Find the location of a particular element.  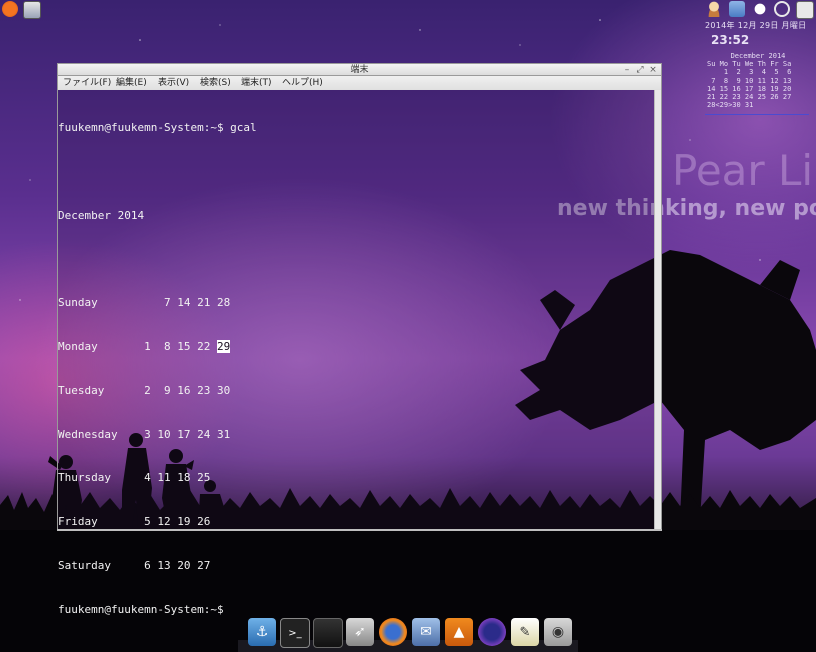

terminal-menubar: ファイル(F) 編集(E) 表示(V) 検索(S) 端末(T) ヘルプ(H) is located at coordinates (359, 83).